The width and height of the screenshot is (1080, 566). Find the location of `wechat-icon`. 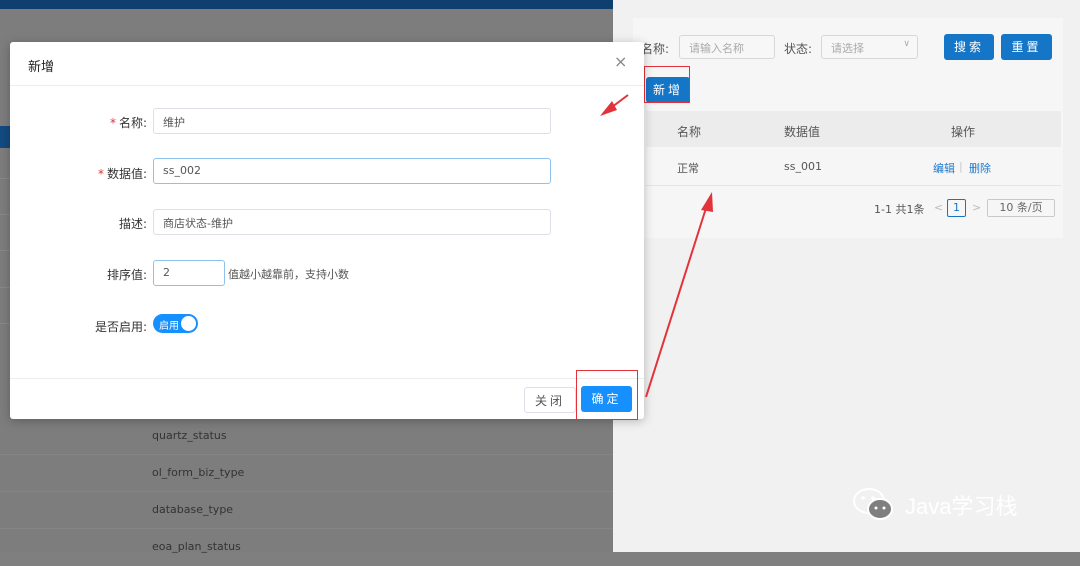

wechat-icon is located at coordinates (873, 504).